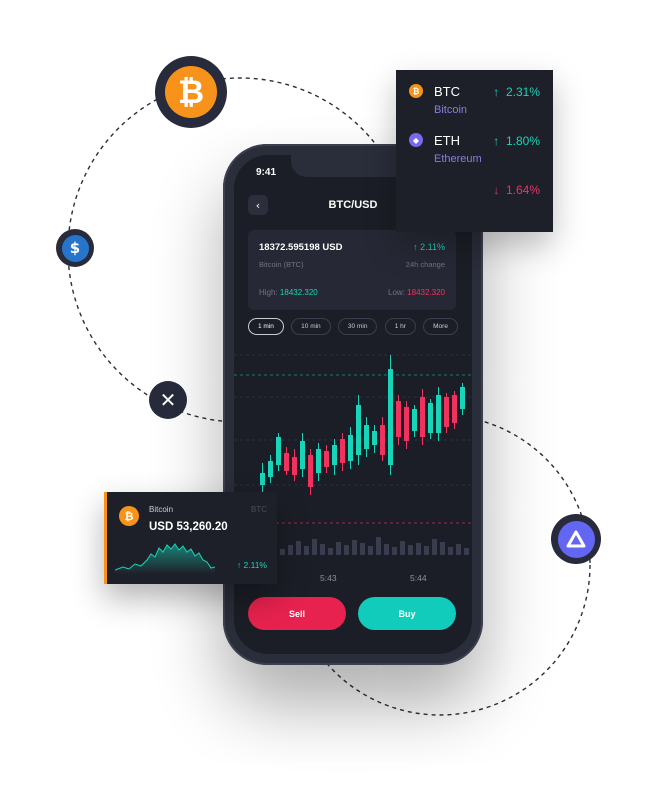 This screenshot has width=657, height=804. I want to click on volume-bars, so click(366, 546).